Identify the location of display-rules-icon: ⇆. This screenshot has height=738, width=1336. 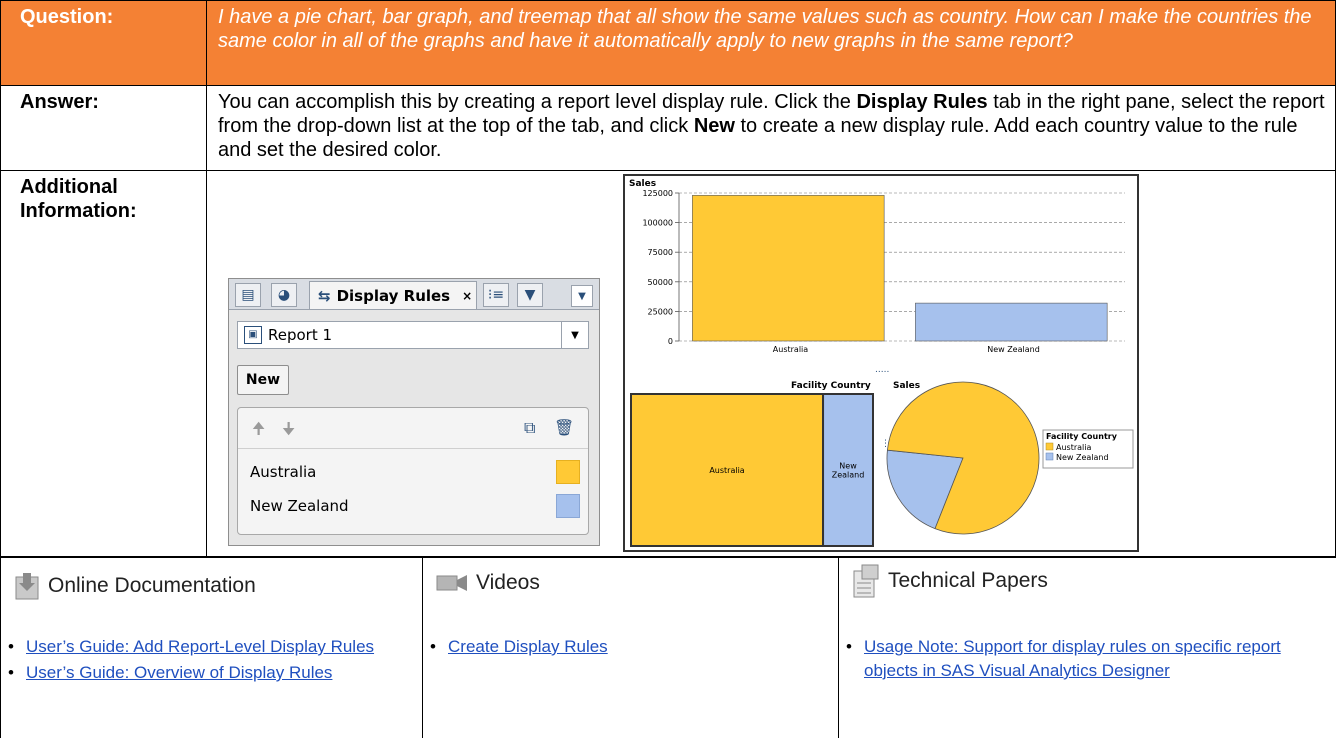
(324, 295).